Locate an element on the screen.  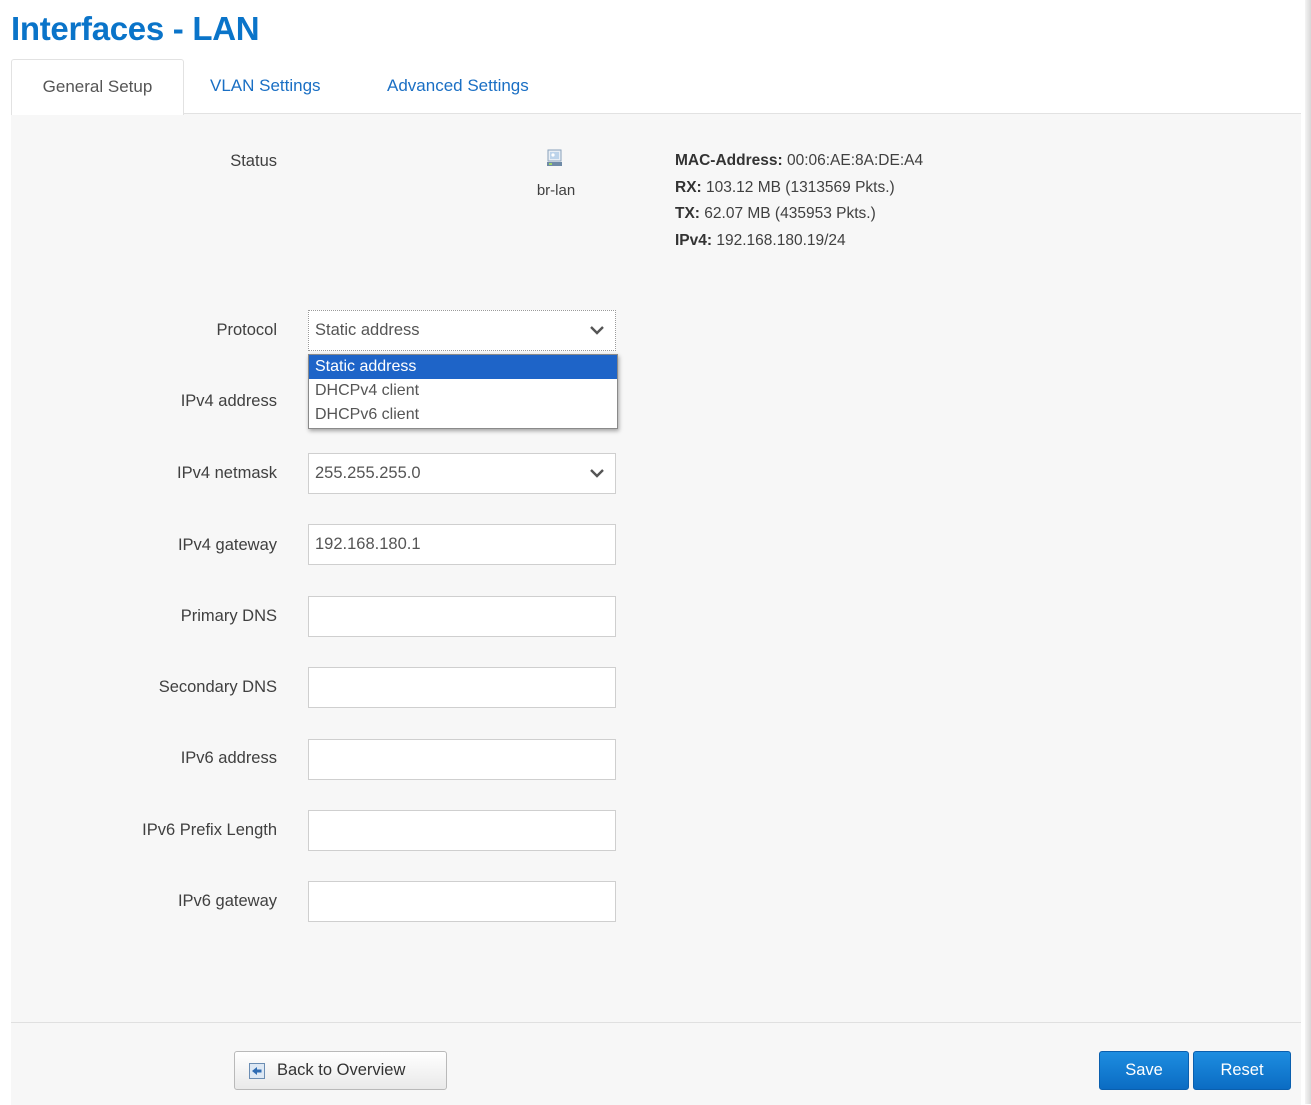
ipv6-prefix-length-label: IPv6 Prefix Length is located at coordinates (209, 830).